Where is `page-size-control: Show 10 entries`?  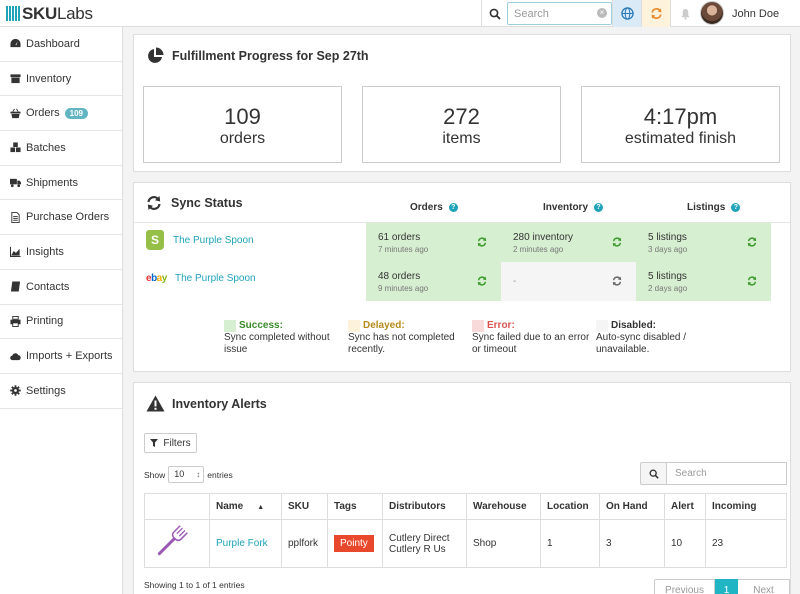
page-size-control: Show 10 entries is located at coordinates (188, 474).